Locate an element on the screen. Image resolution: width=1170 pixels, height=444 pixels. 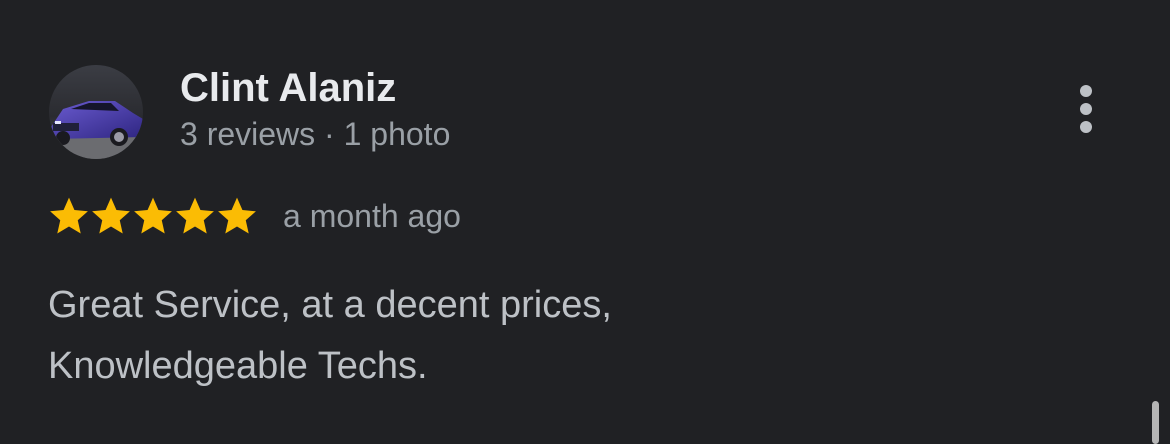
rating-row: a month ago is located at coordinates (254, 216).